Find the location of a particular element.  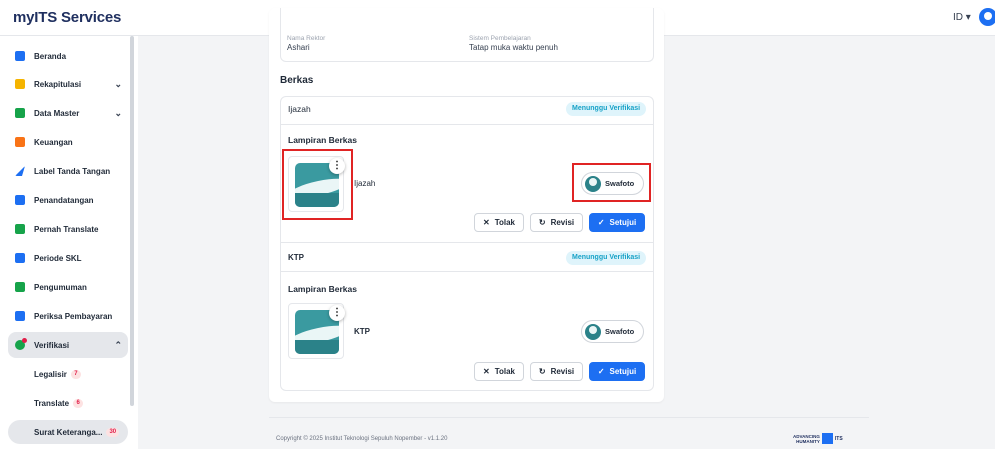

file-name: KTP is located at coordinates (362, 331).